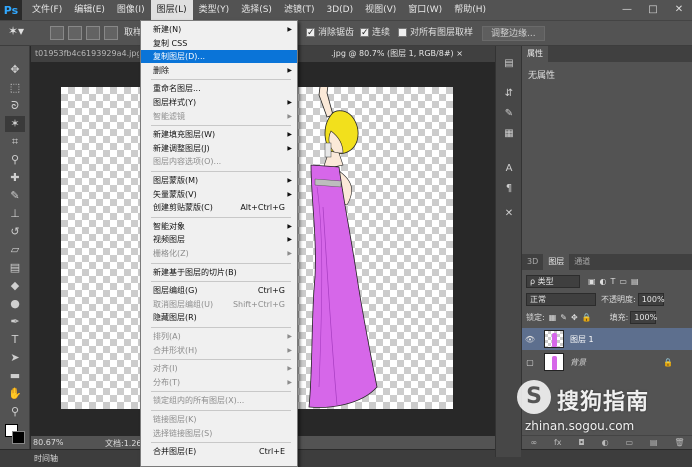 Image resolution: width=692 pixels, height=467 pixels. Describe the element at coordinates (530, 362) in the screenshot. I see `visibility-toggle: ▢` at that location.